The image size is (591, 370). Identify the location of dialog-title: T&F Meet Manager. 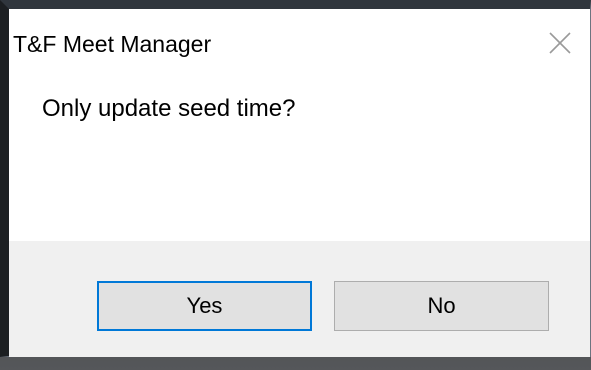
(112, 44).